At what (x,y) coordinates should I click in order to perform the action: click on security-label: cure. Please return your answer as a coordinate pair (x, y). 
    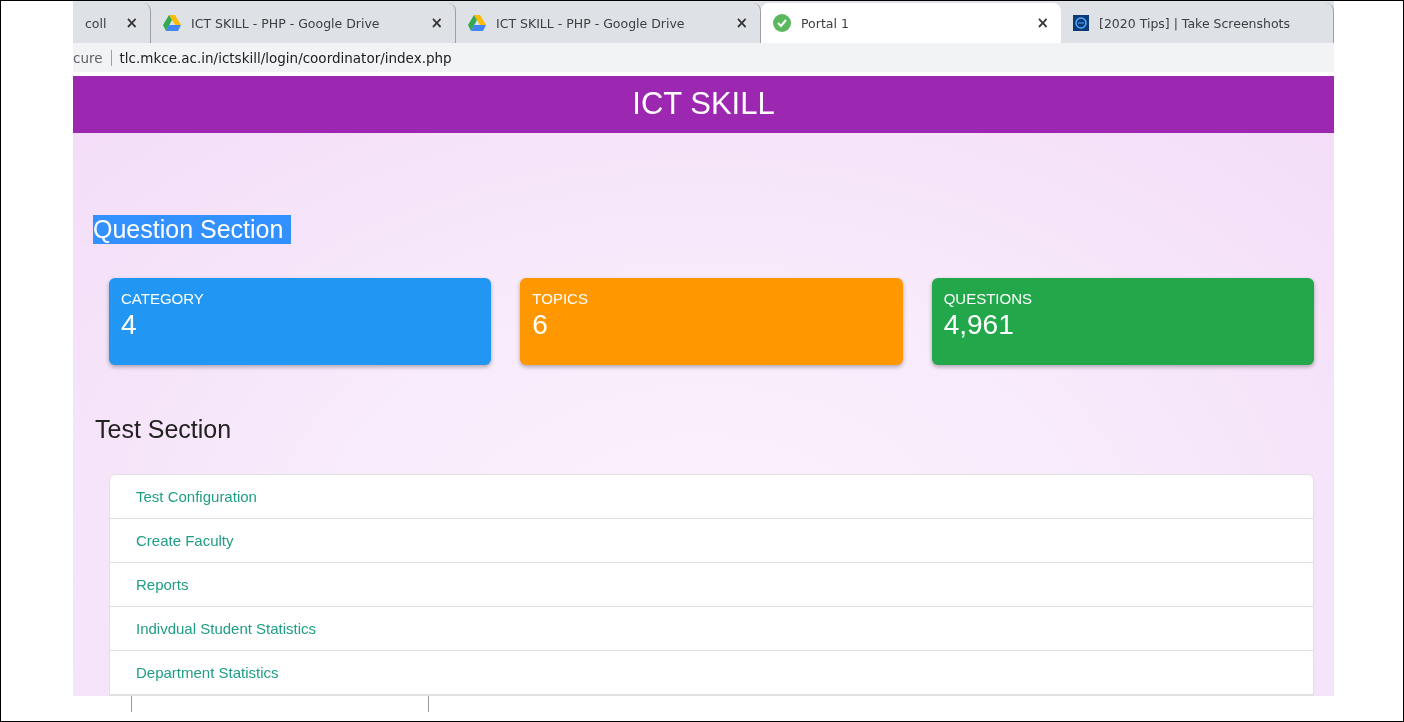
    Looking at the image, I should click on (88, 57).